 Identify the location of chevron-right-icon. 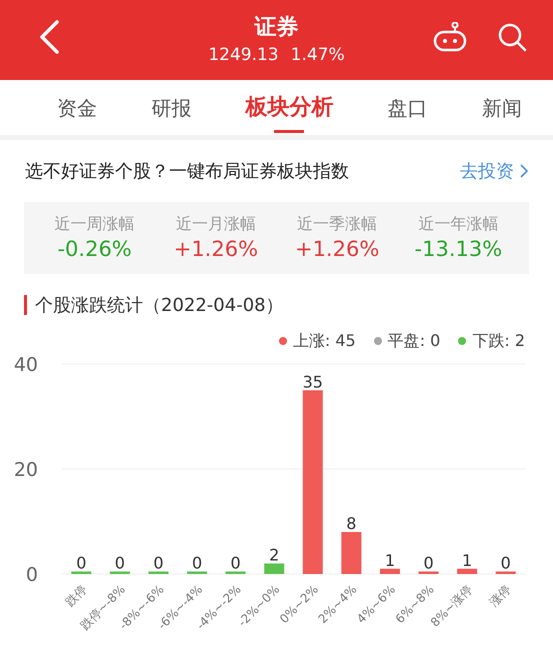
(524, 171).